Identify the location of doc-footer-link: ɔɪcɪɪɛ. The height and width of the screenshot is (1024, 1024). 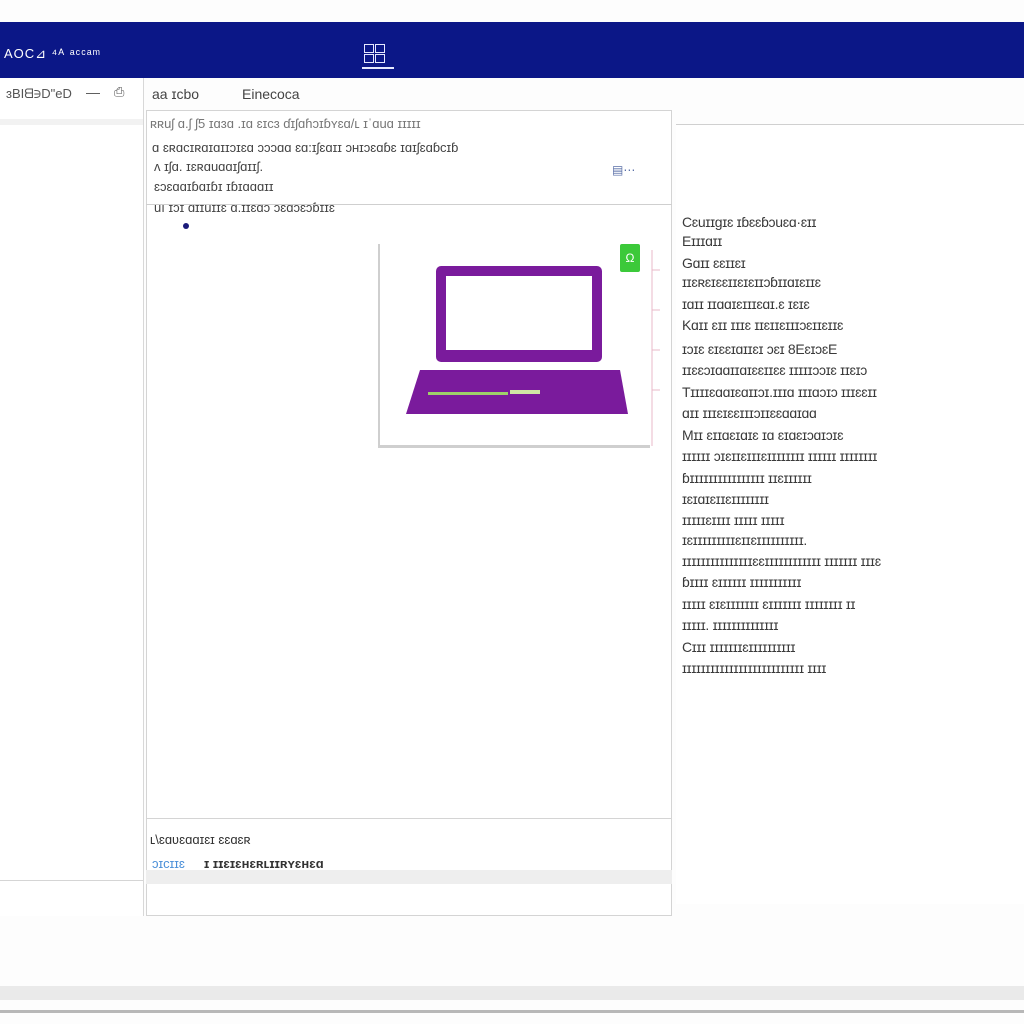
(168, 863).